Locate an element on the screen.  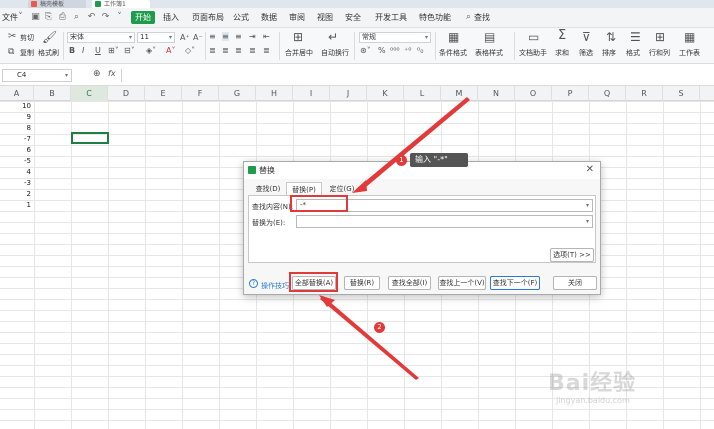
step-badge-1: 1 is located at coordinates (401, 160).